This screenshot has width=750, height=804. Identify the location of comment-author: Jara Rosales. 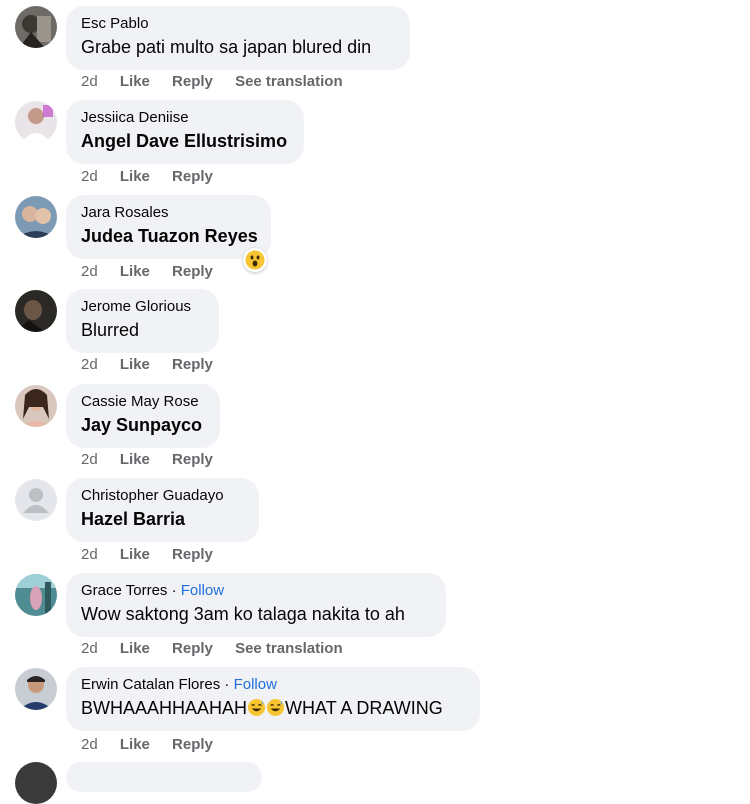
(169, 213).